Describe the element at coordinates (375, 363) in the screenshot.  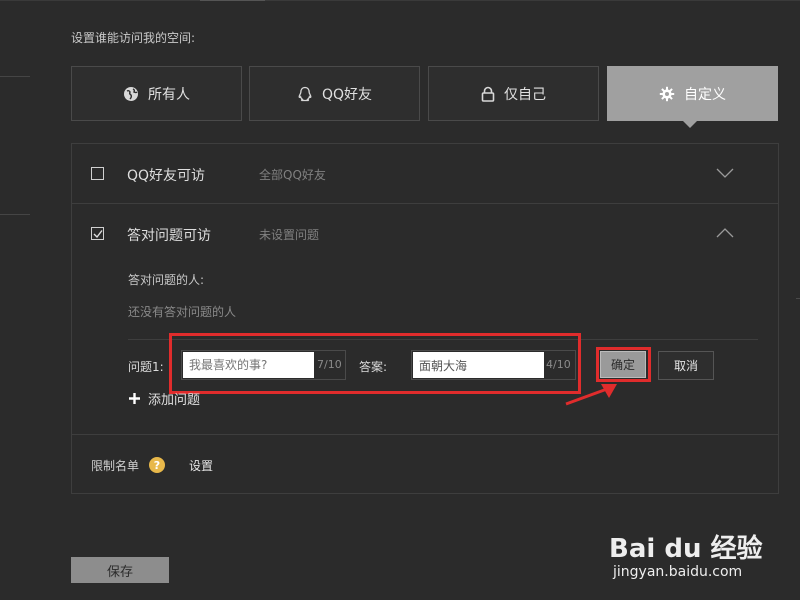
I see `question-highlight-box` at that location.